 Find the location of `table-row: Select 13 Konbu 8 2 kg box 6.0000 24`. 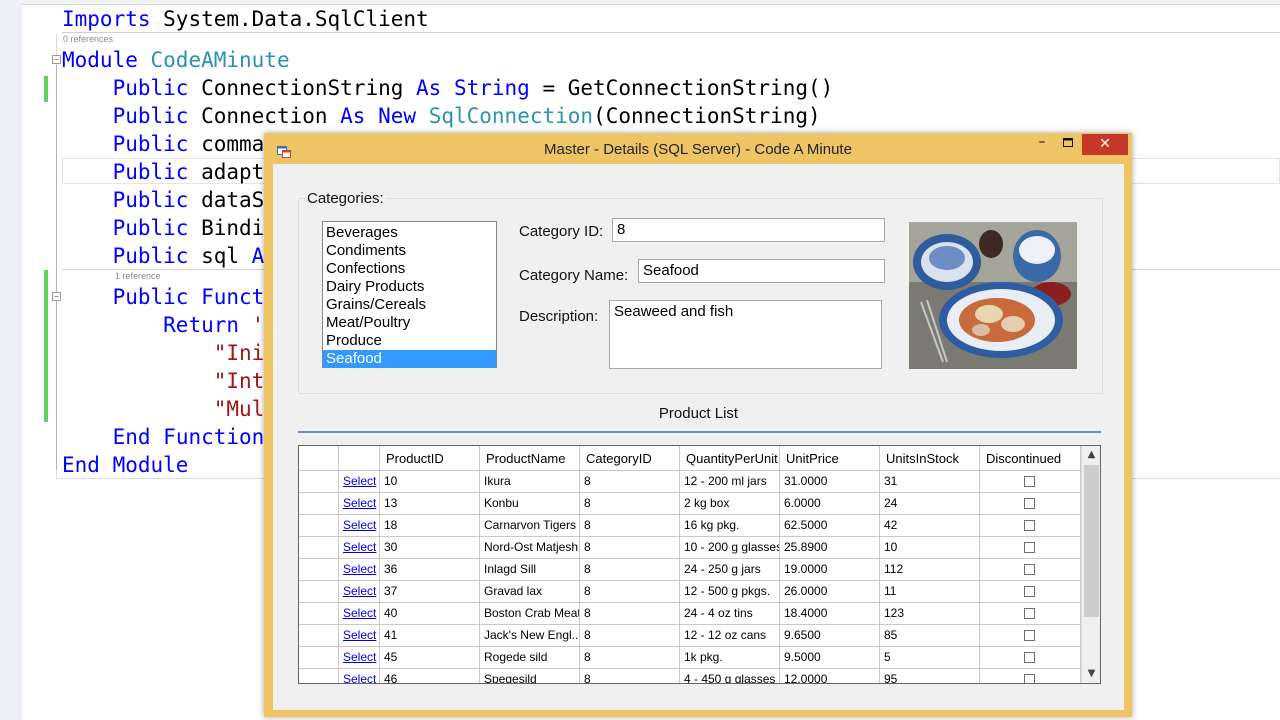

table-row: Select 13 Konbu 8 2 kg box 6.0000 24 is located at coordinates (690, 504).